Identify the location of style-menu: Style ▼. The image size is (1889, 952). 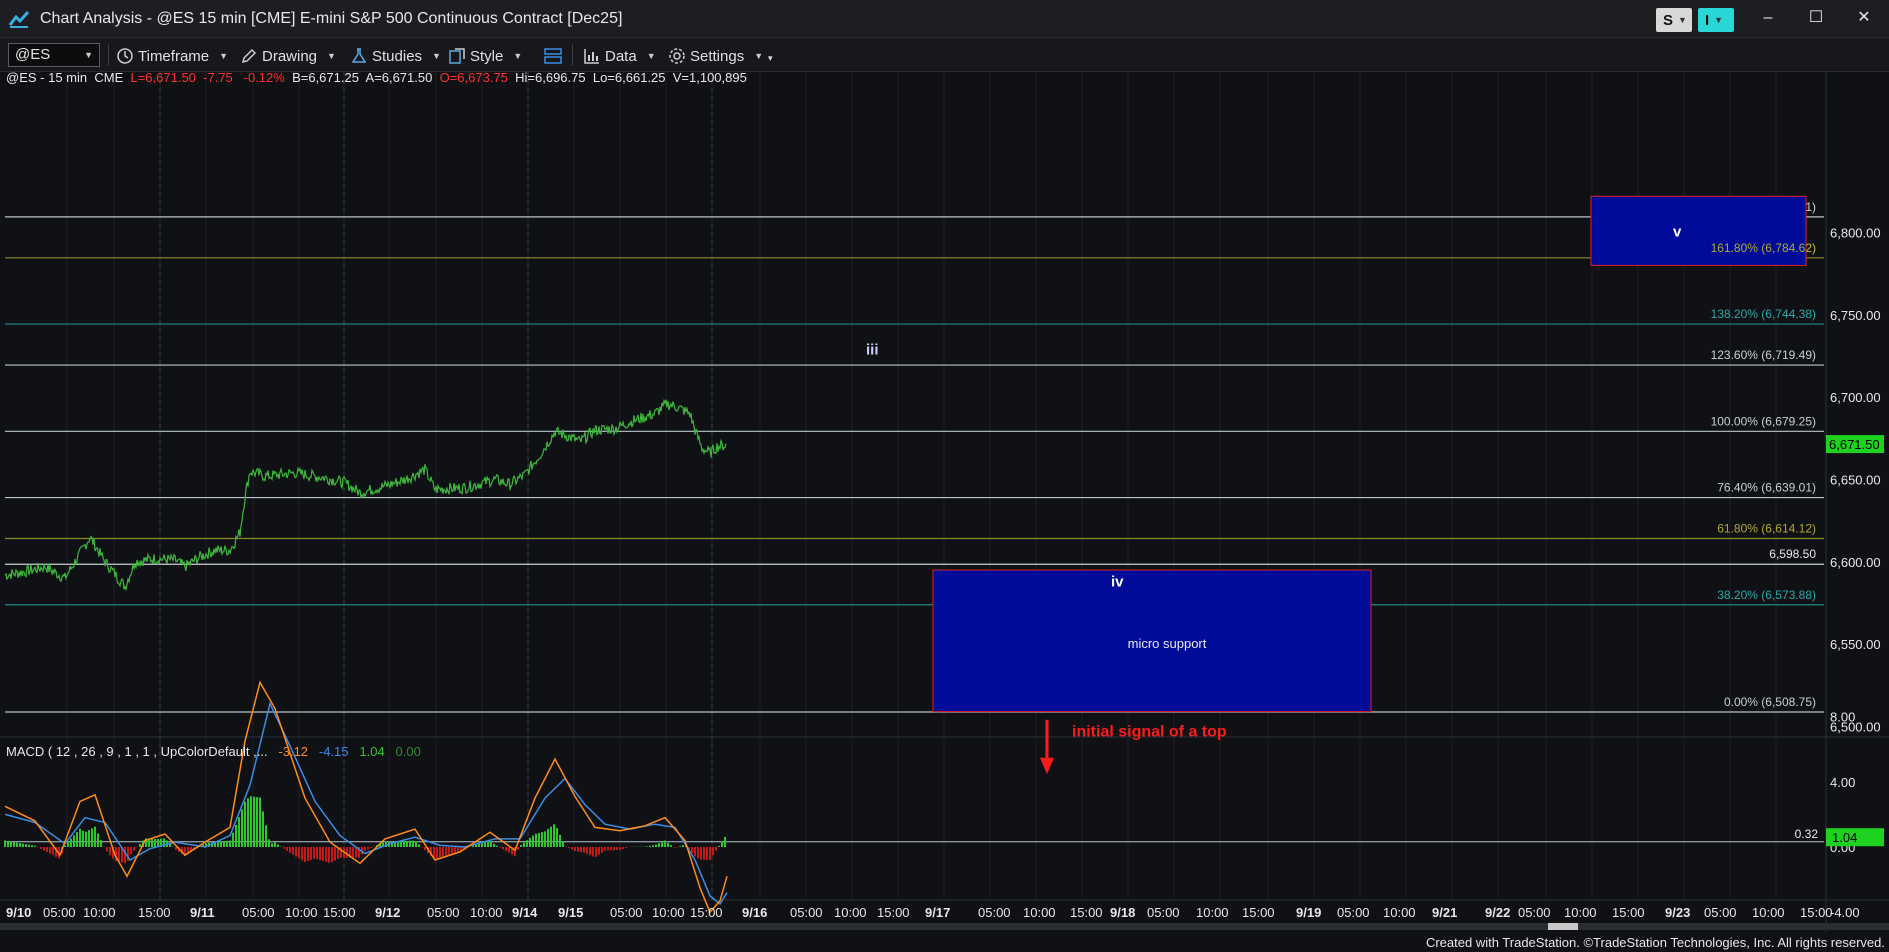
(485, 56).